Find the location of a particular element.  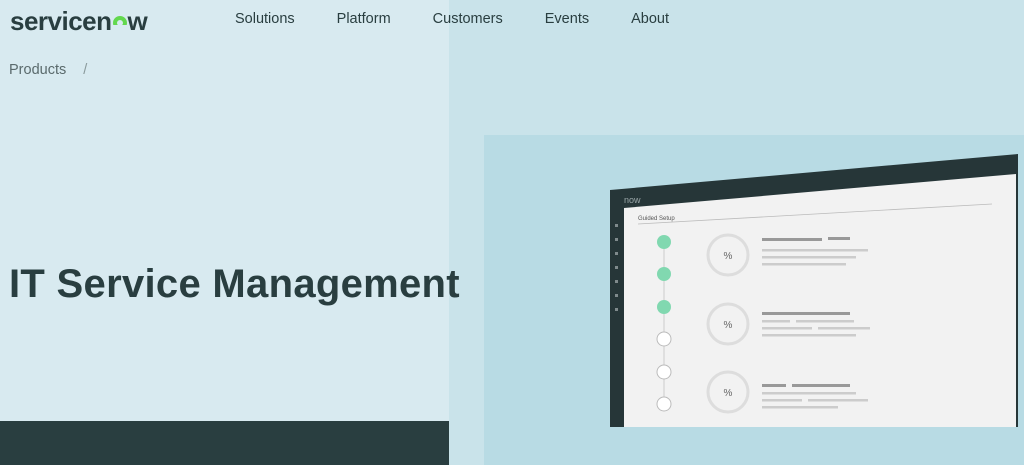

servicenow-logo: servicen w is located at coordinates (79, 20).